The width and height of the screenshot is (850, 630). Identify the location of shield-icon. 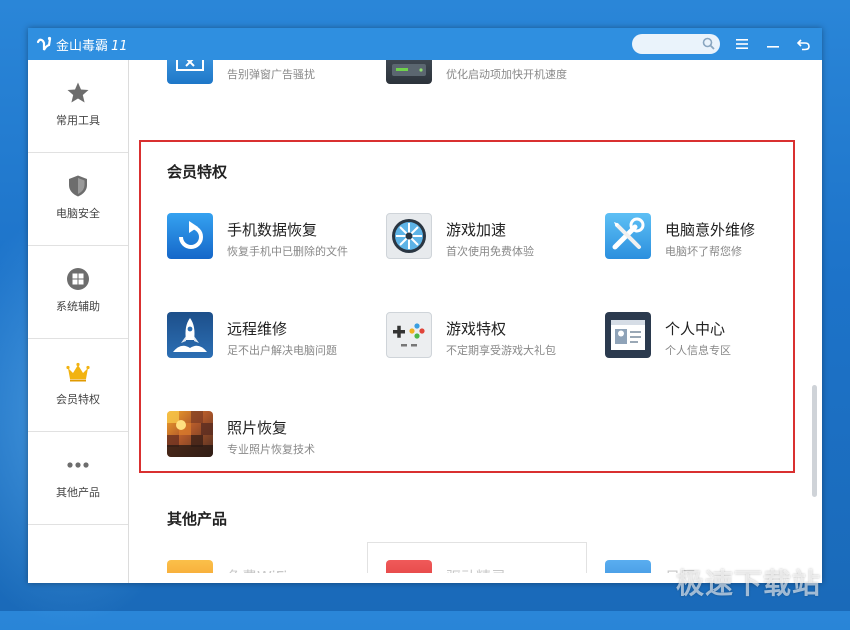
(78, 186).